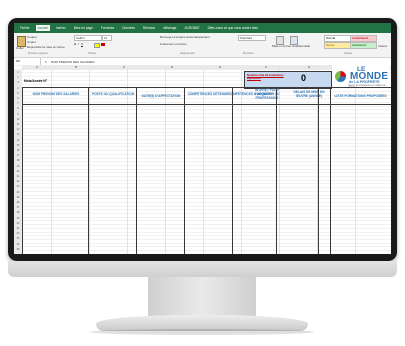  What do you see at coordinates (128, 28) in the screenshot?
I see `tab-data: Données` at bounding box center [128, 28].